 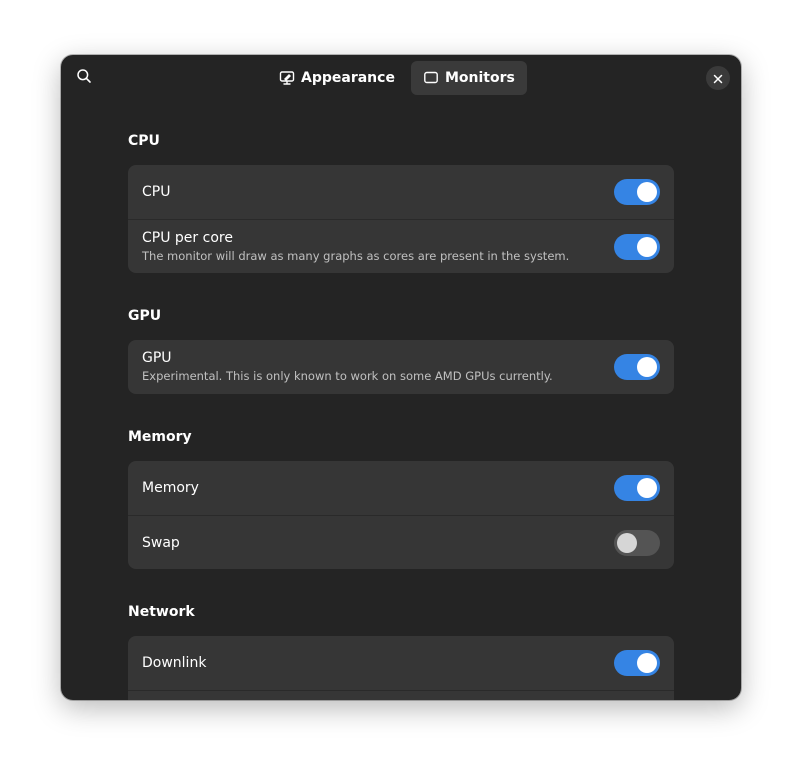 I want to click on tab-appearance: Appearance, so click(x=337, y=78).